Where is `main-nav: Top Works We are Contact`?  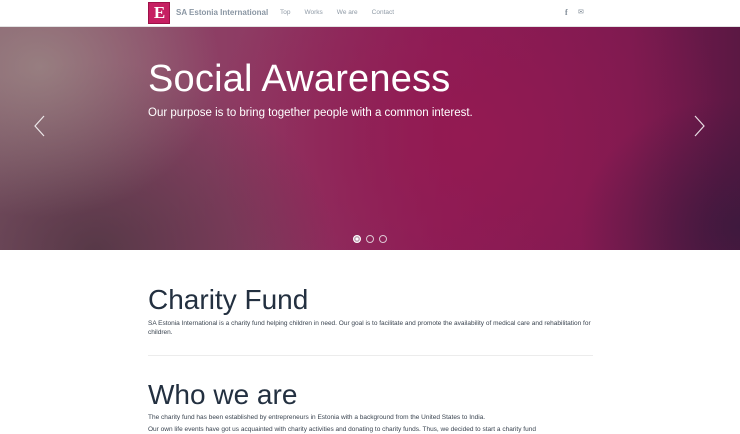
main-nav: Top Works We are Contact is located at coordinates (344, 12).